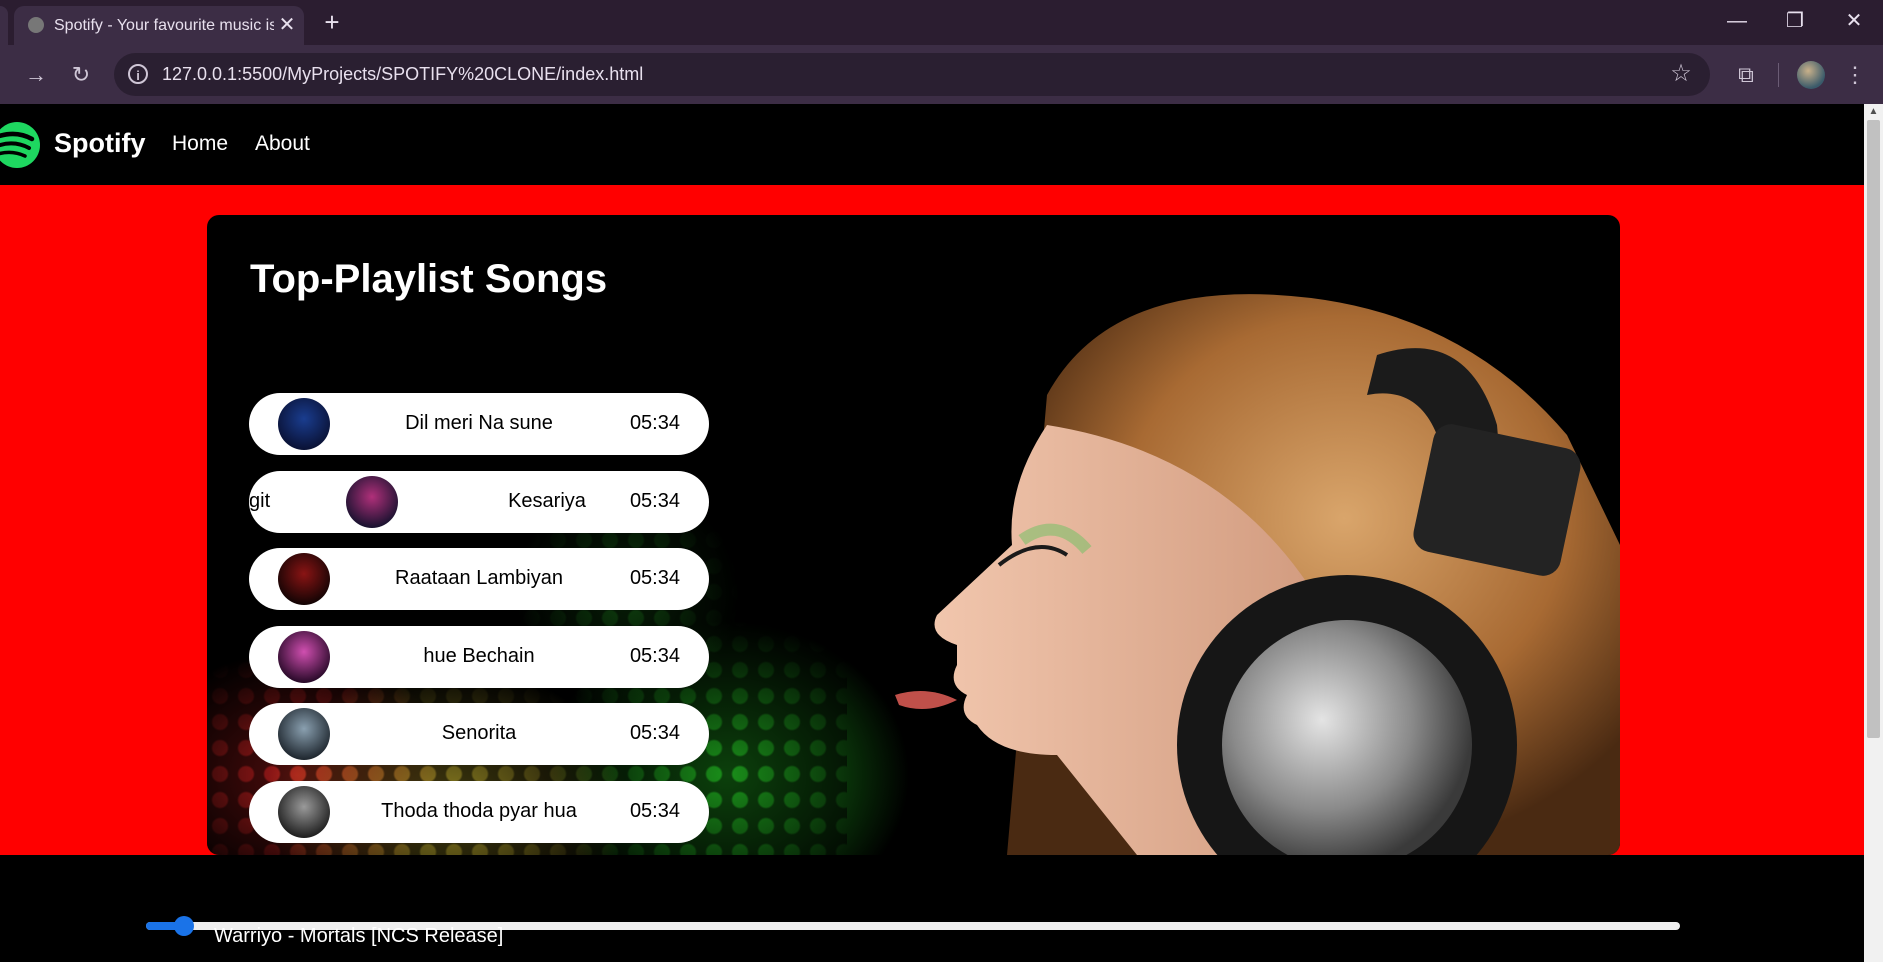  Describe the element at coordinates (547, 500) in the screenshot. I see `song-name: Kesariya` at that location.